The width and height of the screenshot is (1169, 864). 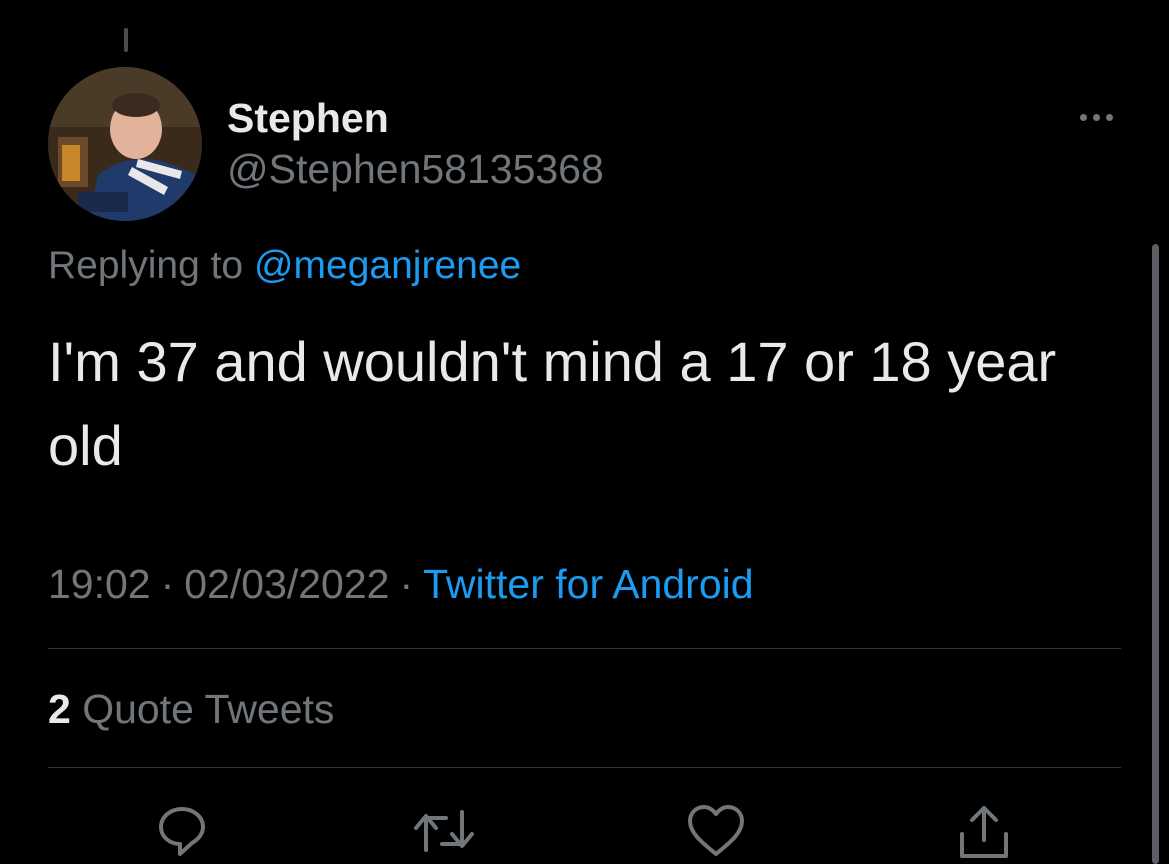 I want to click on retweet-icon, so click(x=444, y=831).